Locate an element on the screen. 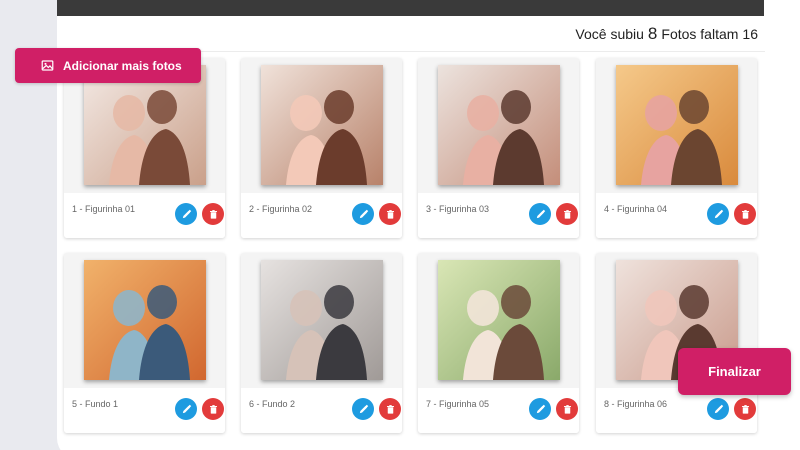 The height and width of the screenshot is (450, 800). remaining-count: 16 is located at coordinates (750, 34).